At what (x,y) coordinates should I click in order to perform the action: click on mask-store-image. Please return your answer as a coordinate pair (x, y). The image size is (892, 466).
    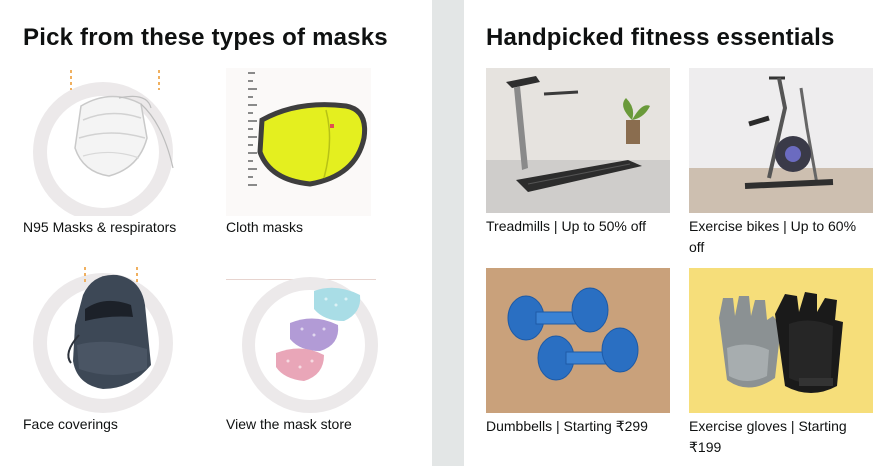
    Looking at the image, I should click on (306, 339).